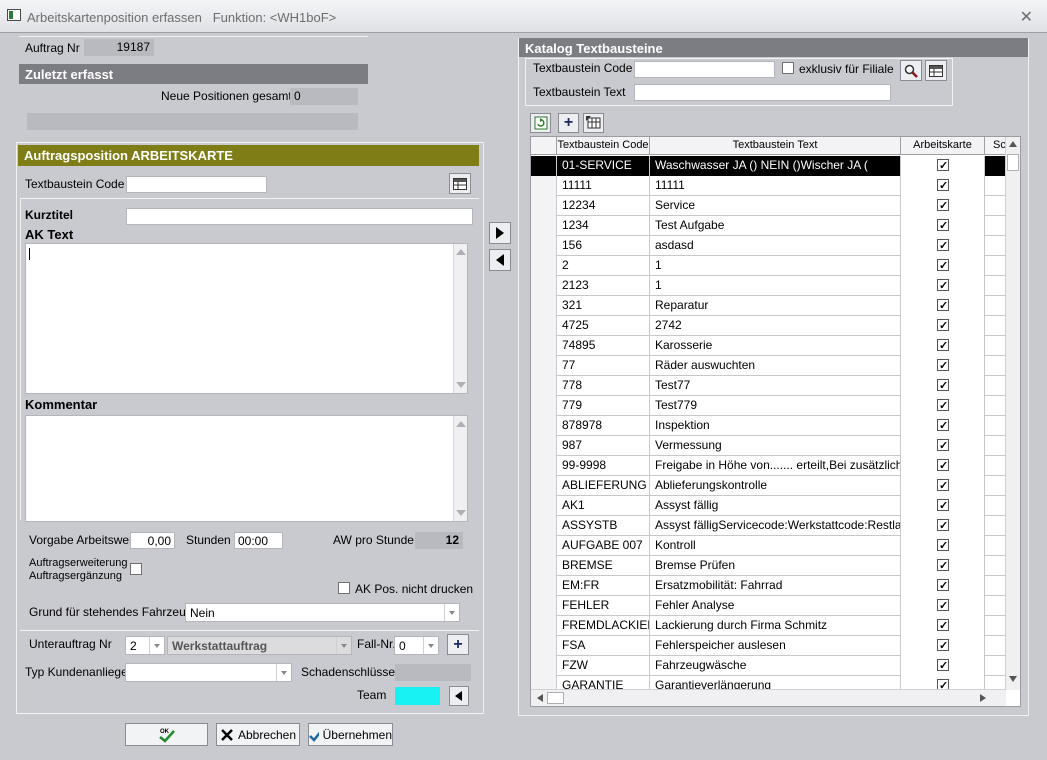  Describe the element at coordinates (936, 70) in the screenshot. I see `catalog-table-icon` at that location.